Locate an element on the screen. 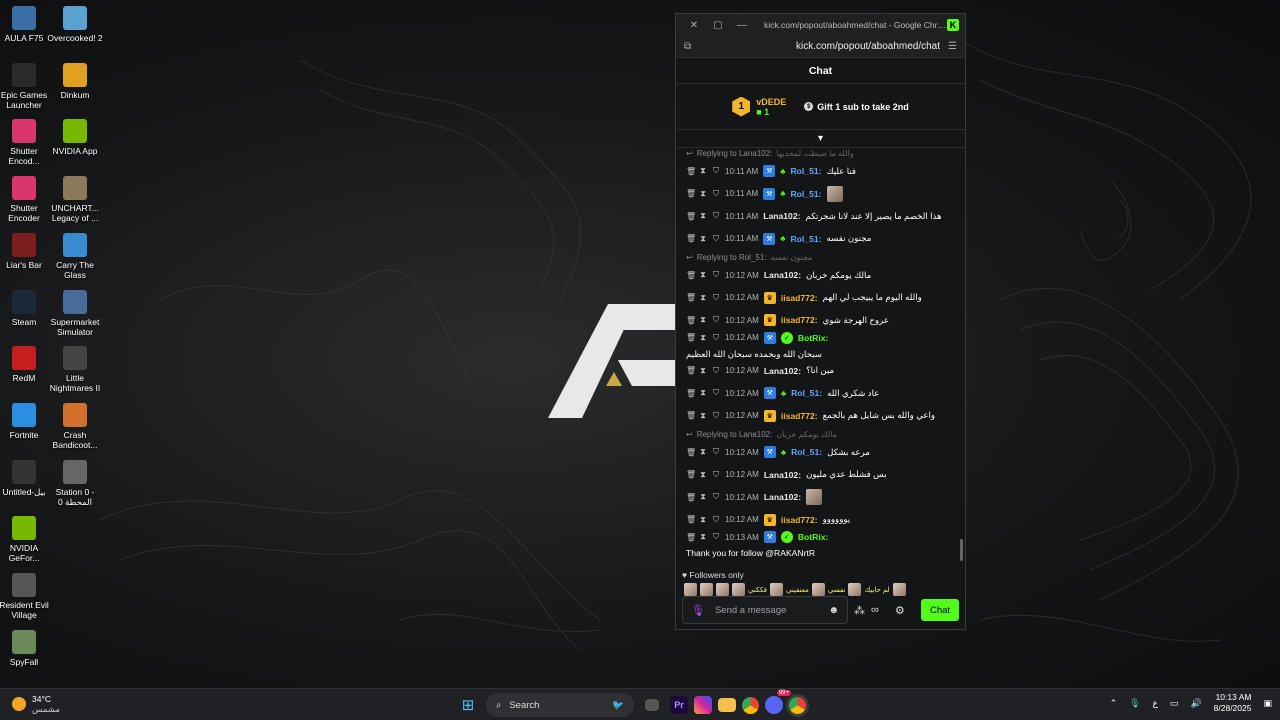 The height and width of the screenshot is (720, 1280). desktop-icon: Little Nightmares II is located at coordinates (75, 369).